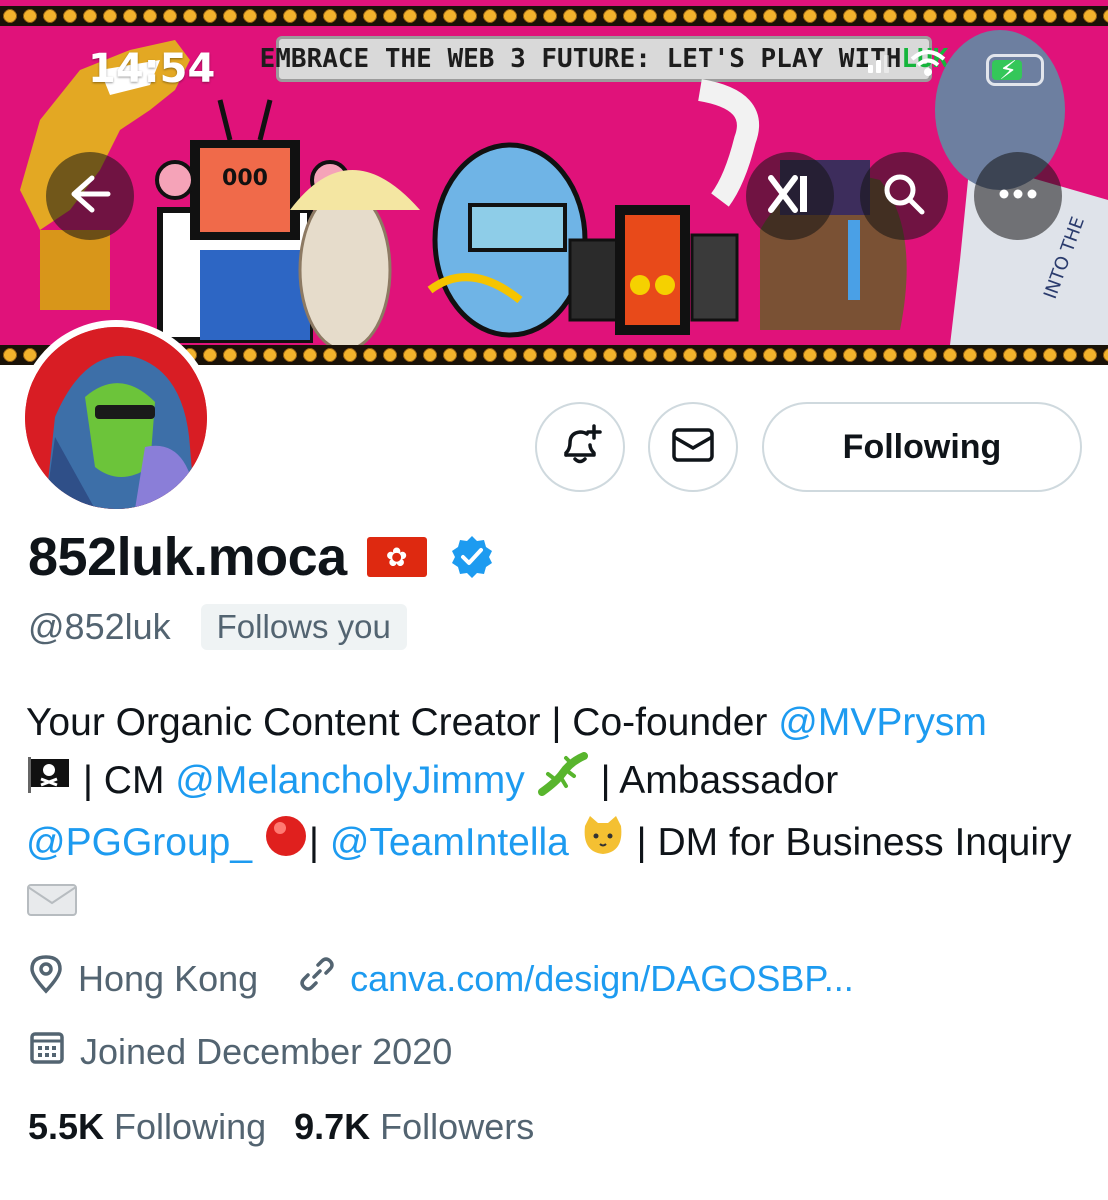 The width and height of the screenshot is (1108, 1200). I want to click on red-circle-icon, so click(286, 844).